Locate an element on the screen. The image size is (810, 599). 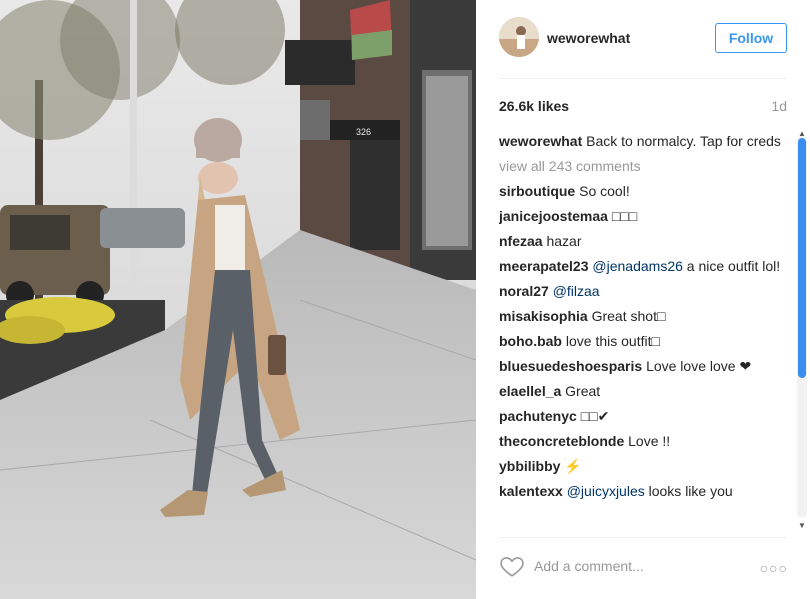
comment-item: sirboutique So cool! is located at coordinates (640, 191).